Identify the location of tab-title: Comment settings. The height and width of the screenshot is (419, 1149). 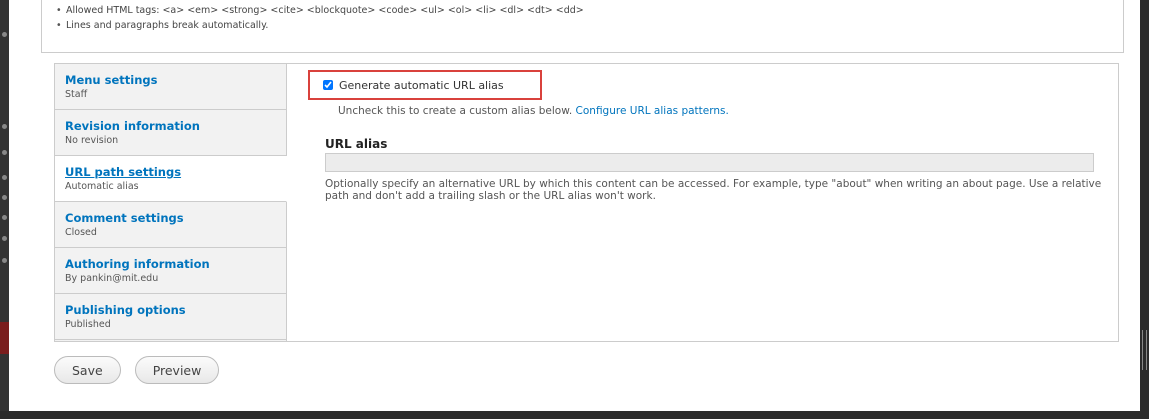
(124, 218).